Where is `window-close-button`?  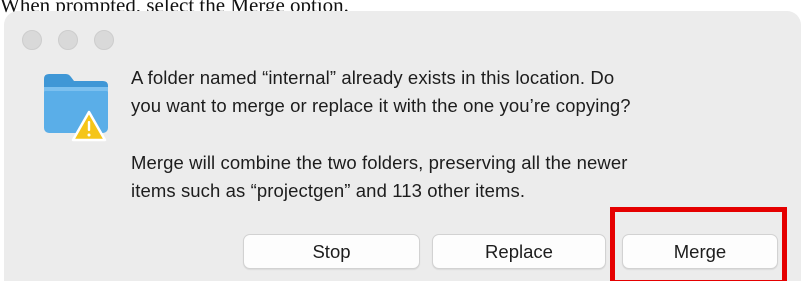 window-close-button is located at coordinates (32, 40).